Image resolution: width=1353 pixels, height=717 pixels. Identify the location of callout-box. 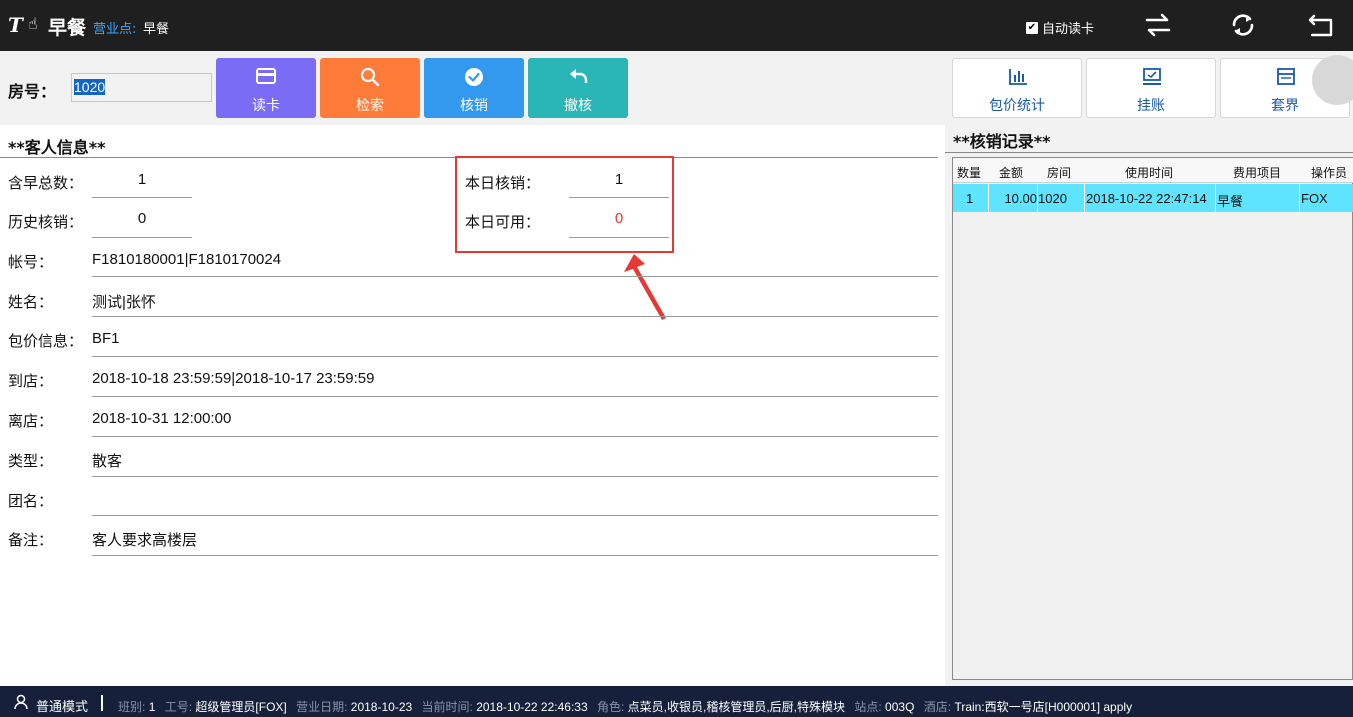
(564, 204).